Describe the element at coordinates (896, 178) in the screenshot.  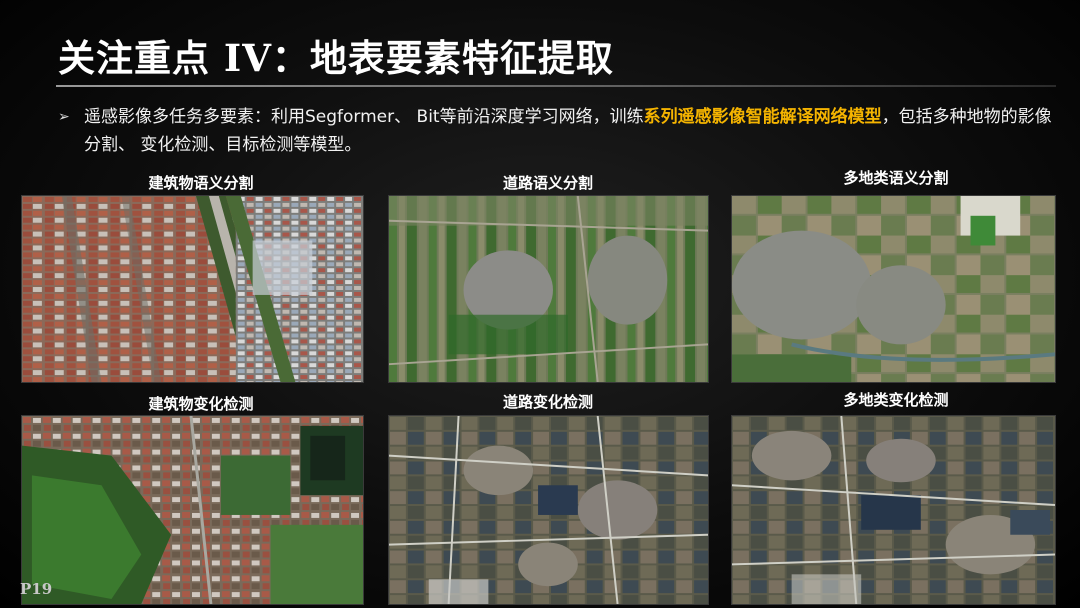
I see `panel-label-landcover-segmentation: 多地类语义分割` at that location.